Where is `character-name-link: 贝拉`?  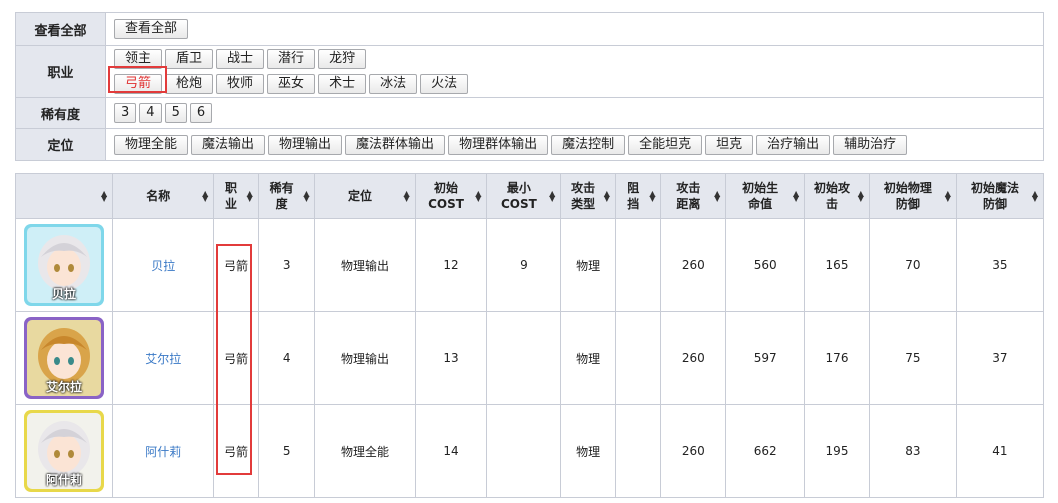 character-name-link: 贝拉 is located at coordinates (163, 266).